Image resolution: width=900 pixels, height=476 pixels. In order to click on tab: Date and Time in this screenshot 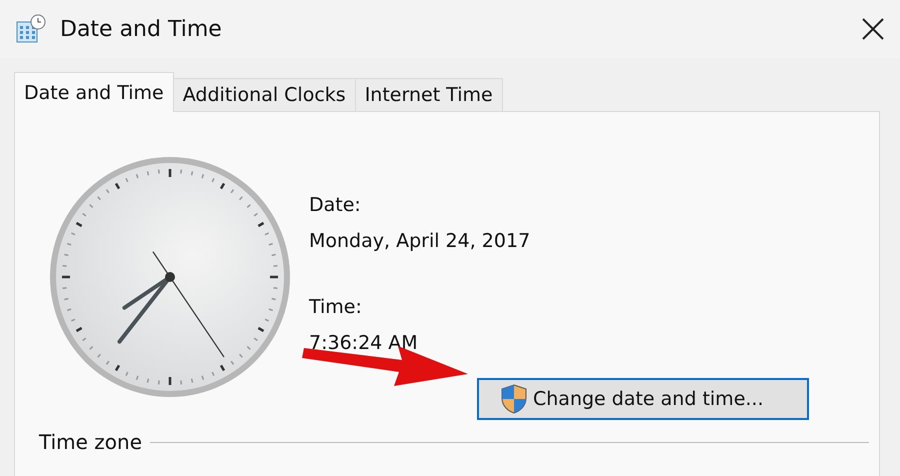, I will do `click(94, 92)`.